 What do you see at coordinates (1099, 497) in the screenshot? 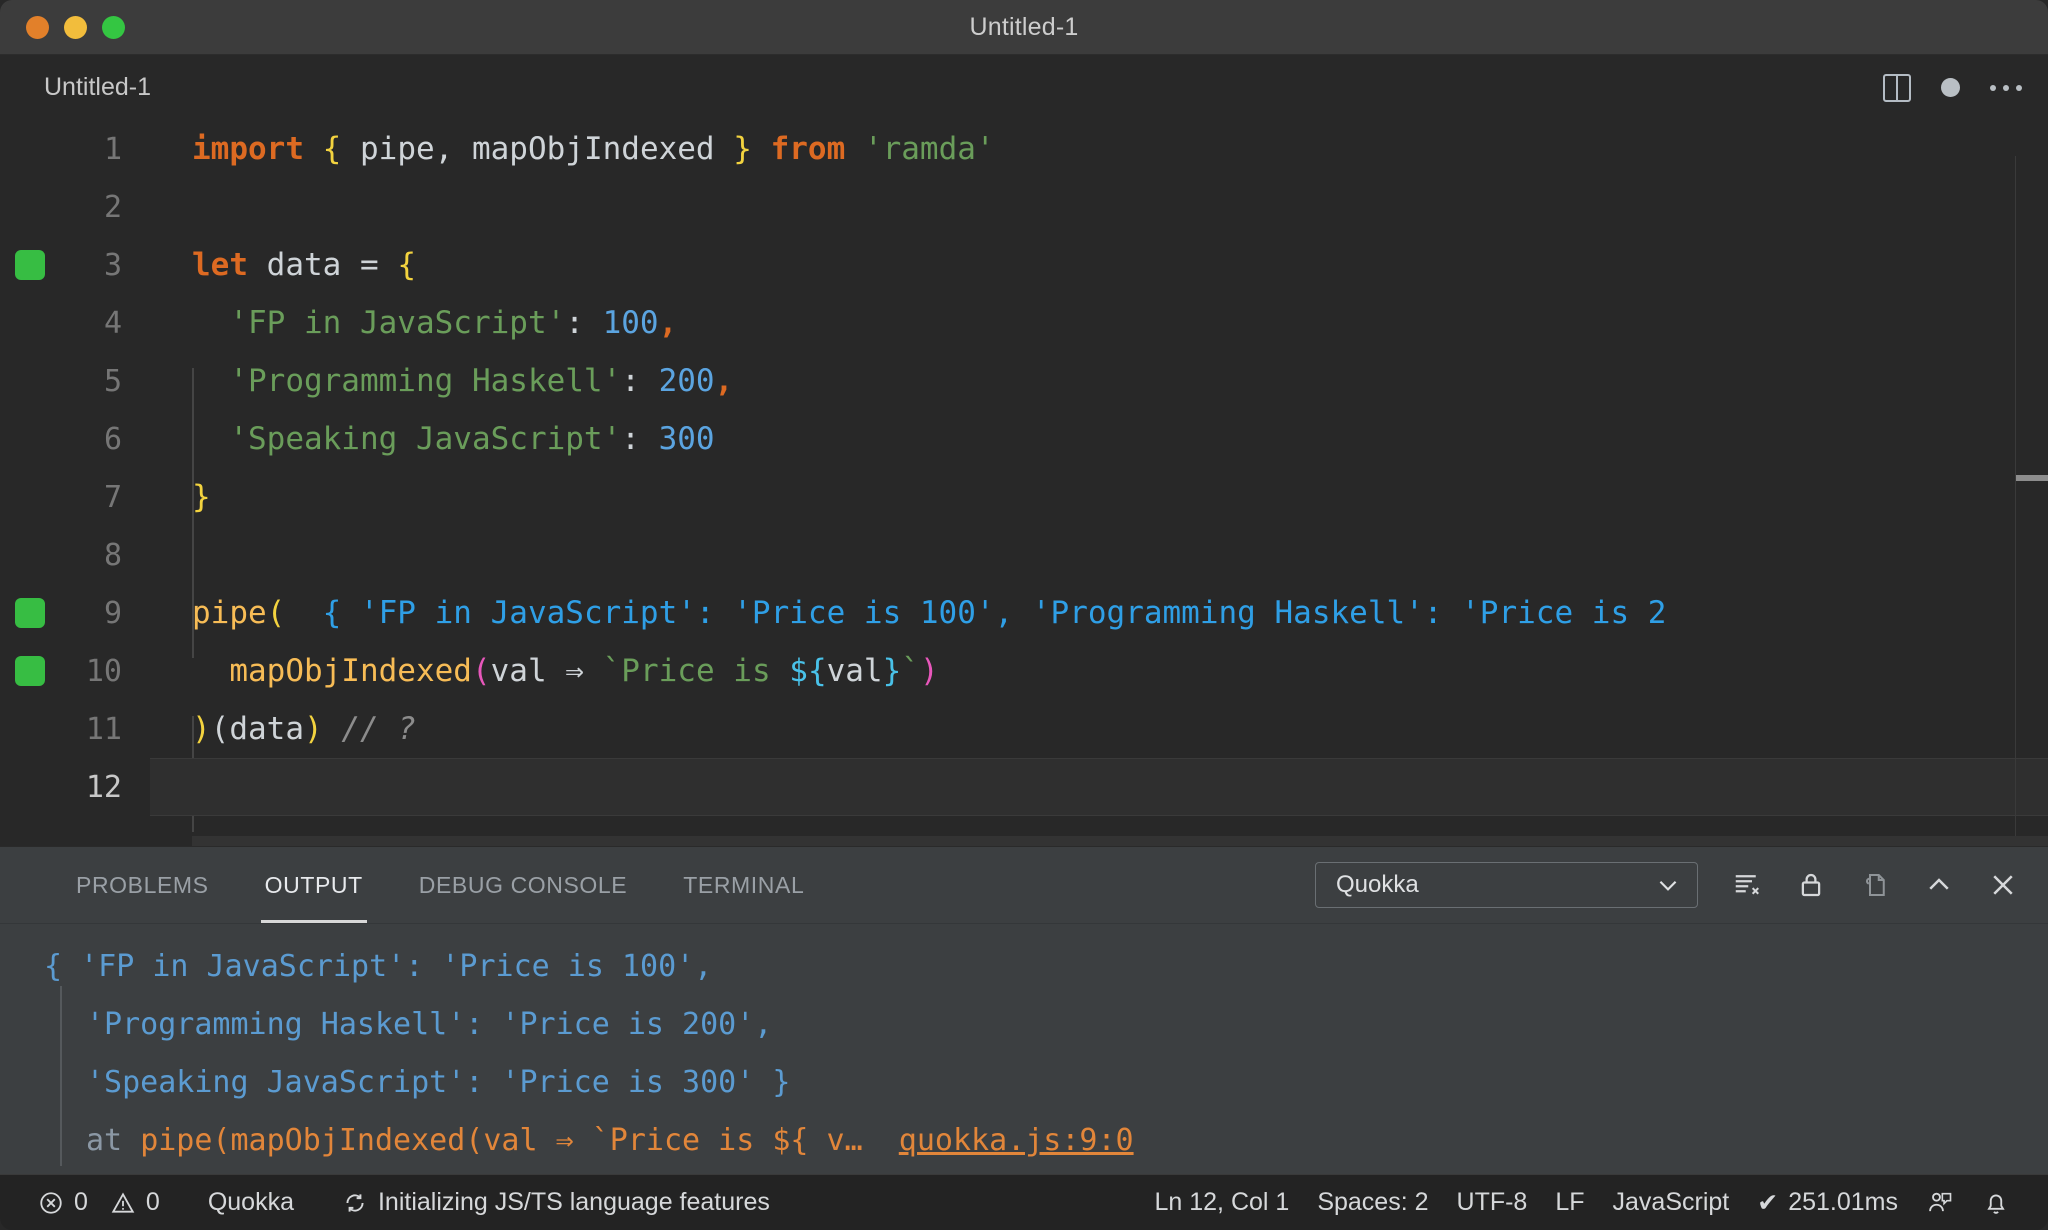
I see `line-content: }` at bounding box center [1099, 497].